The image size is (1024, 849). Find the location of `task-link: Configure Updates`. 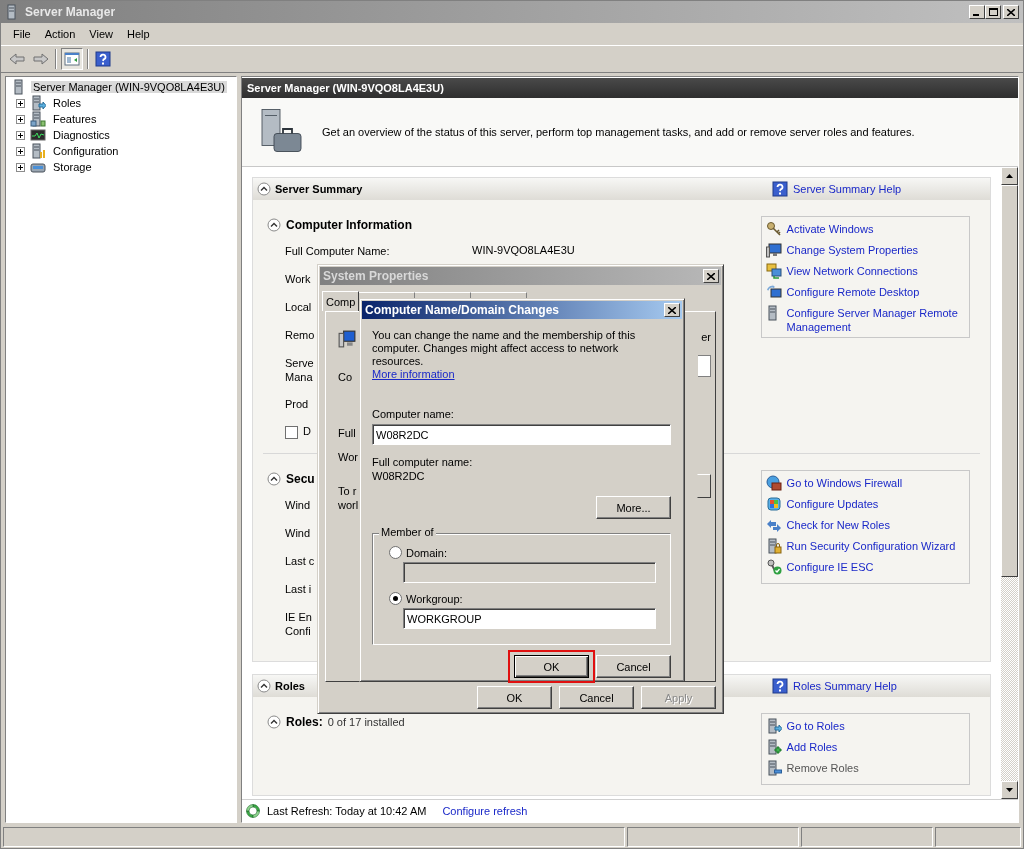

task-link: Configure Updates is located at coordinates (832, 503).